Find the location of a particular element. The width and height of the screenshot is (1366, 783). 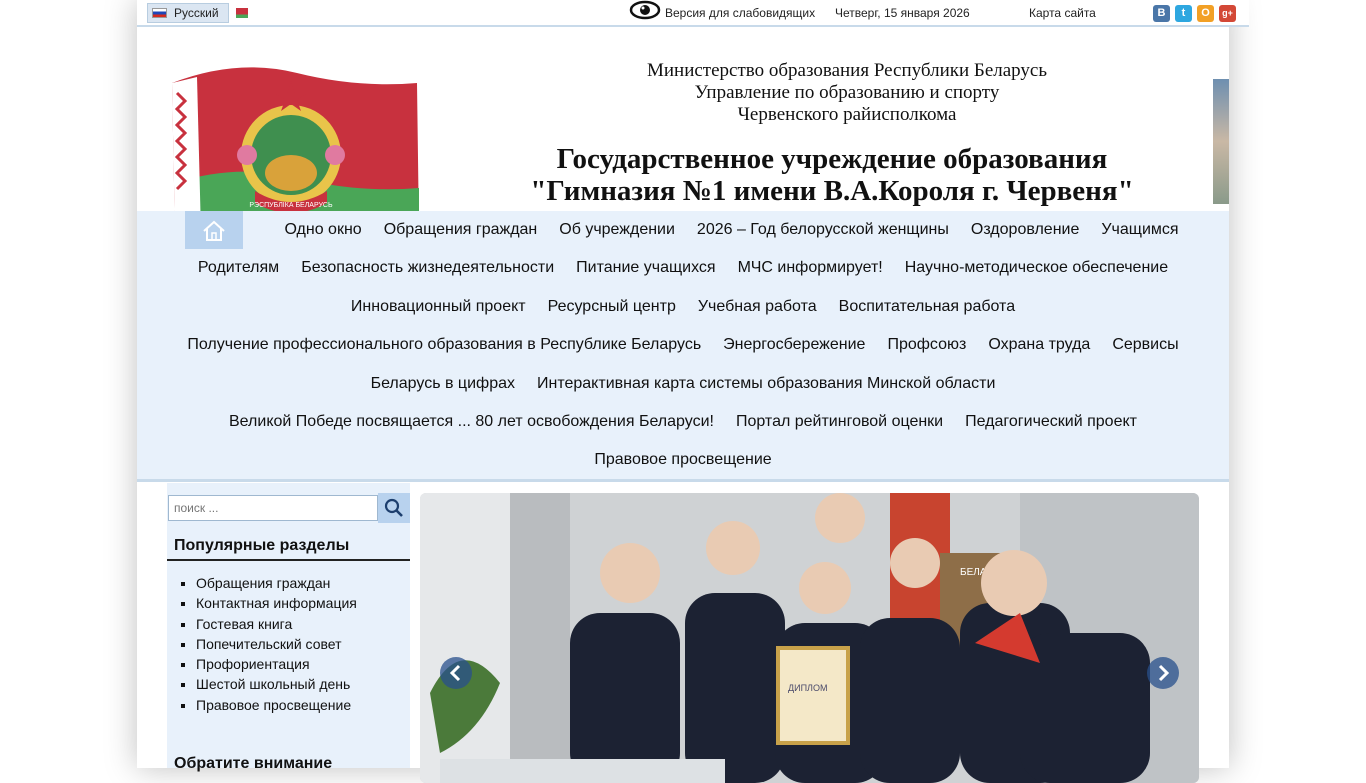

nav-item-innovation: Инновационный проект is located at coordinates (438, 307).